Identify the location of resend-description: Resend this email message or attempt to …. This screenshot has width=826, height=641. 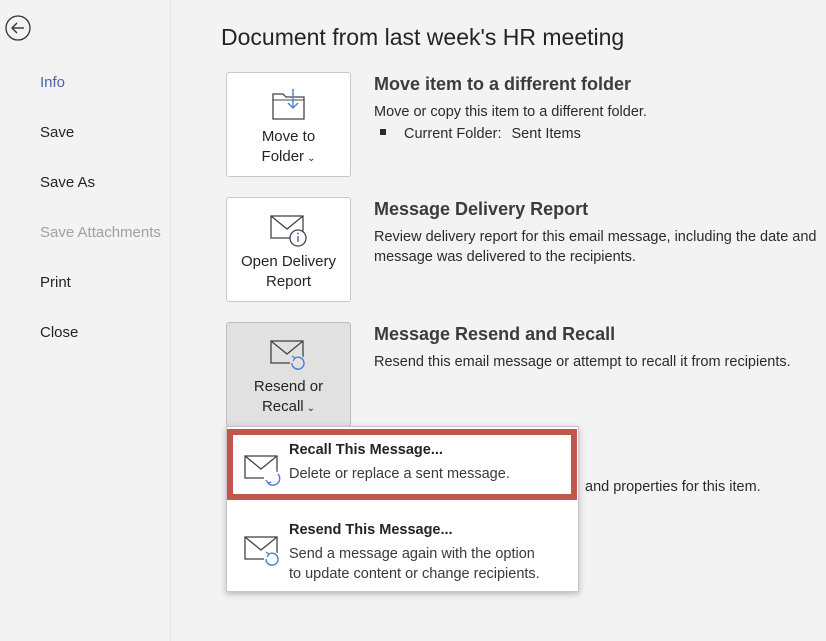
(582, 362).